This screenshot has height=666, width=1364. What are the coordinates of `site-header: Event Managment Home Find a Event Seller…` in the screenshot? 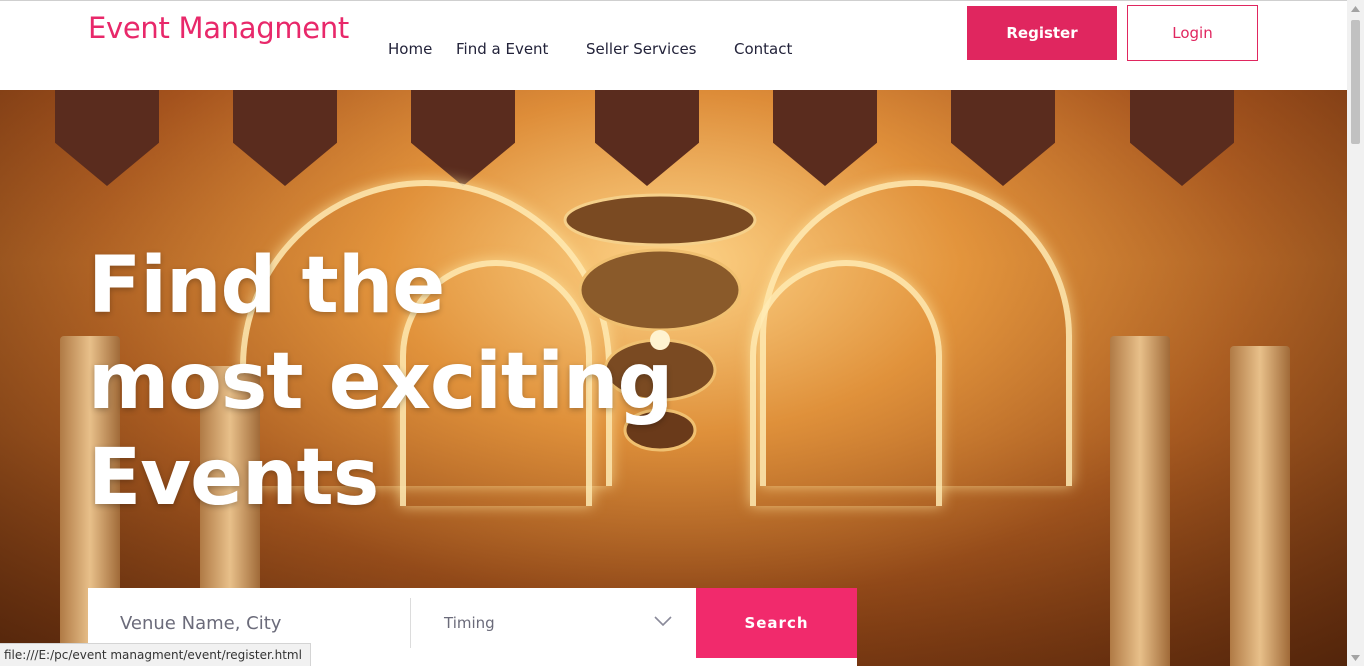 It's located at (673, 45).